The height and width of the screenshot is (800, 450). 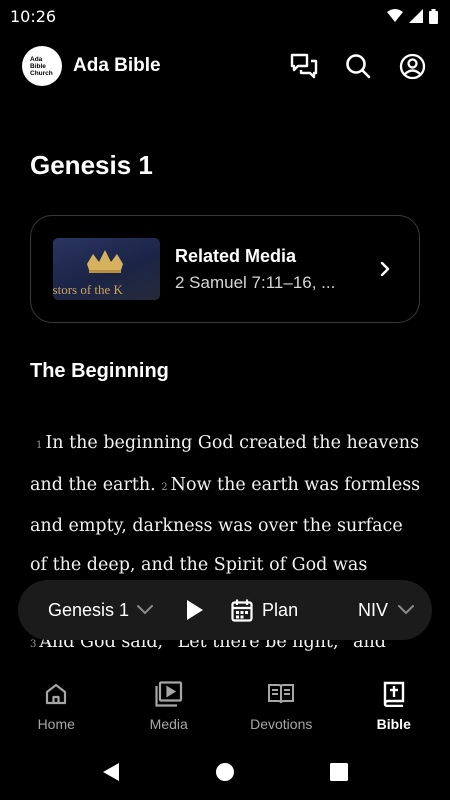 What do you see at coordinates (385, 269) in the screenshot?
I see `chevron-right-icon` at bounding box center [385, 269].